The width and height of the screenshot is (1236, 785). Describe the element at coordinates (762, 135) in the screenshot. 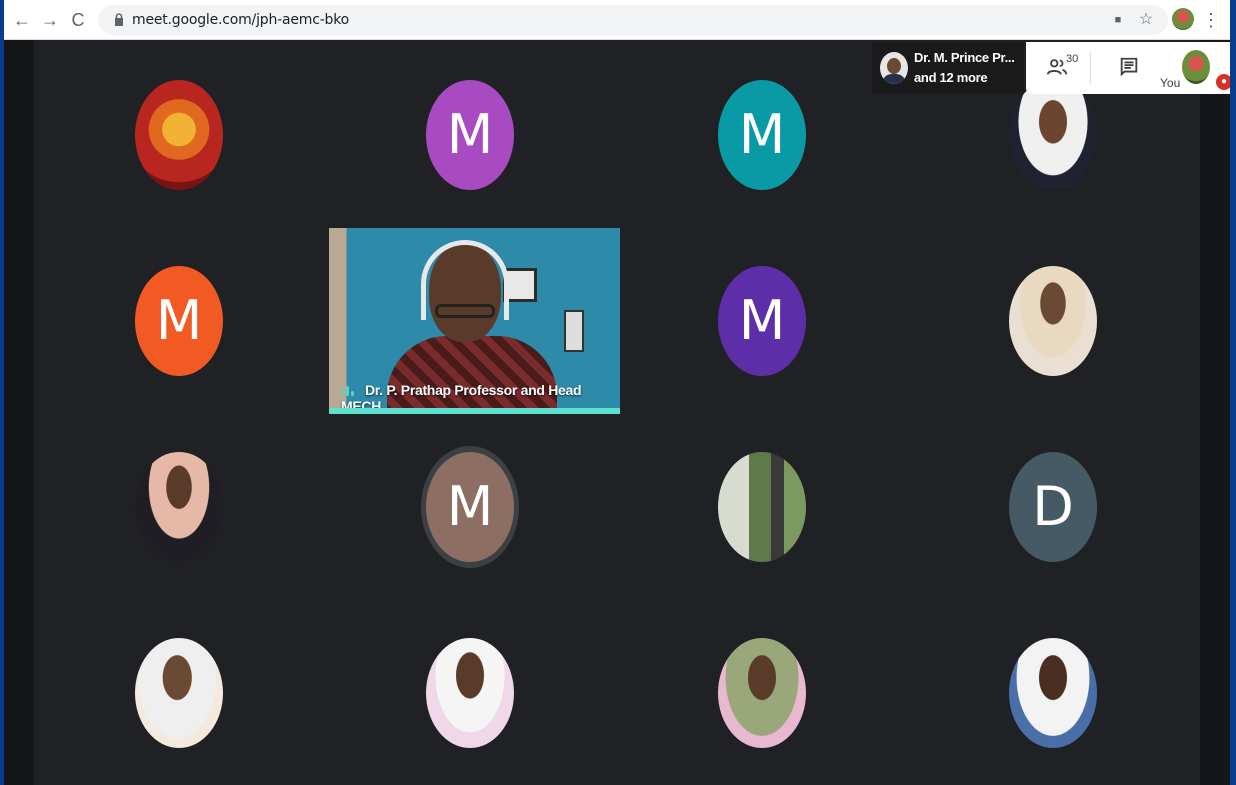

I see `tile-m-teal: M` at that location.